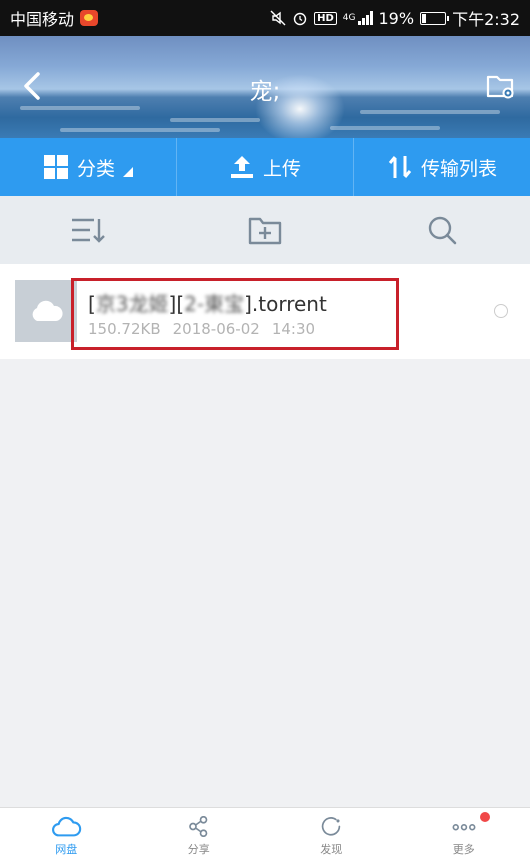  What do you see at coordinates (55, 167) in the screenshot?
I see `grid-icon` at bounding box center [55, 167].